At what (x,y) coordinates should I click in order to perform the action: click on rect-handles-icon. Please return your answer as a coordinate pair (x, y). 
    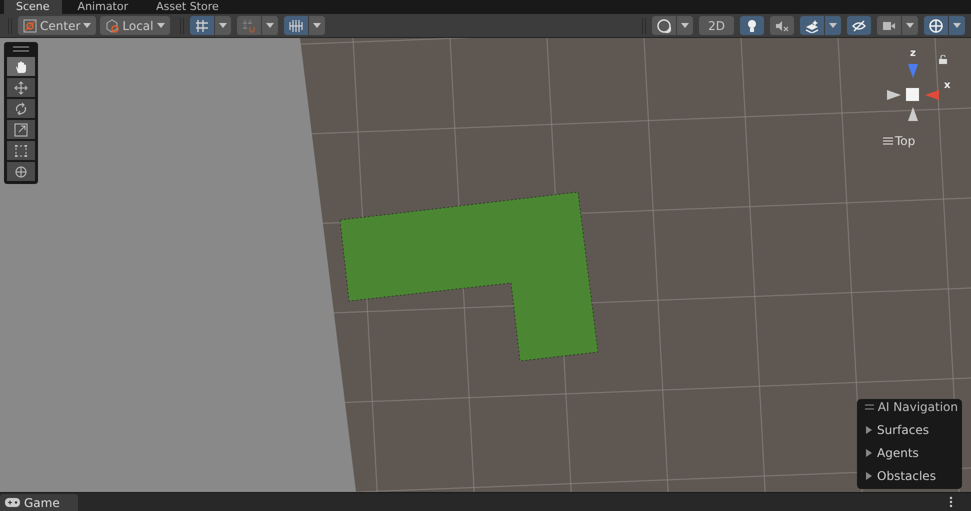
    Looking at the image, I should click on (21, 151).